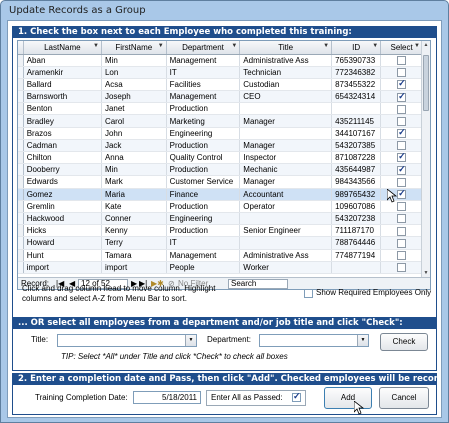 The height and width of the screenshot is (423, 449). What do you see at coordinates (356, 243) in the screenshot?
I see `table-cell-id: 788764446` at bounding box center [356, 243].